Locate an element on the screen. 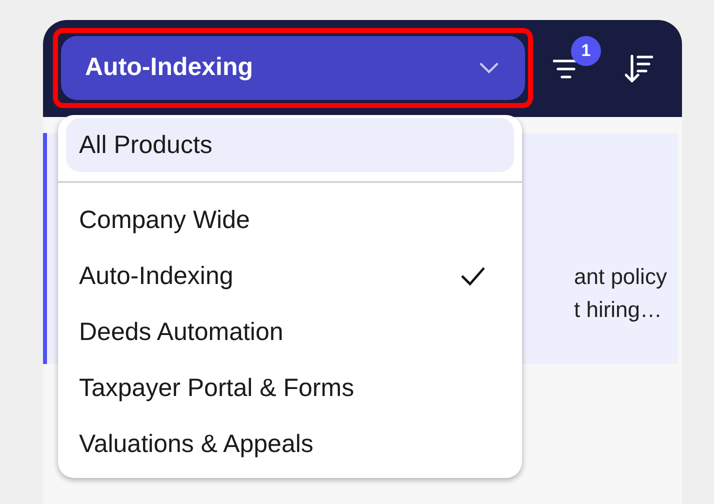  filter-count-badge: 1 is located at coordinates (586, 51).